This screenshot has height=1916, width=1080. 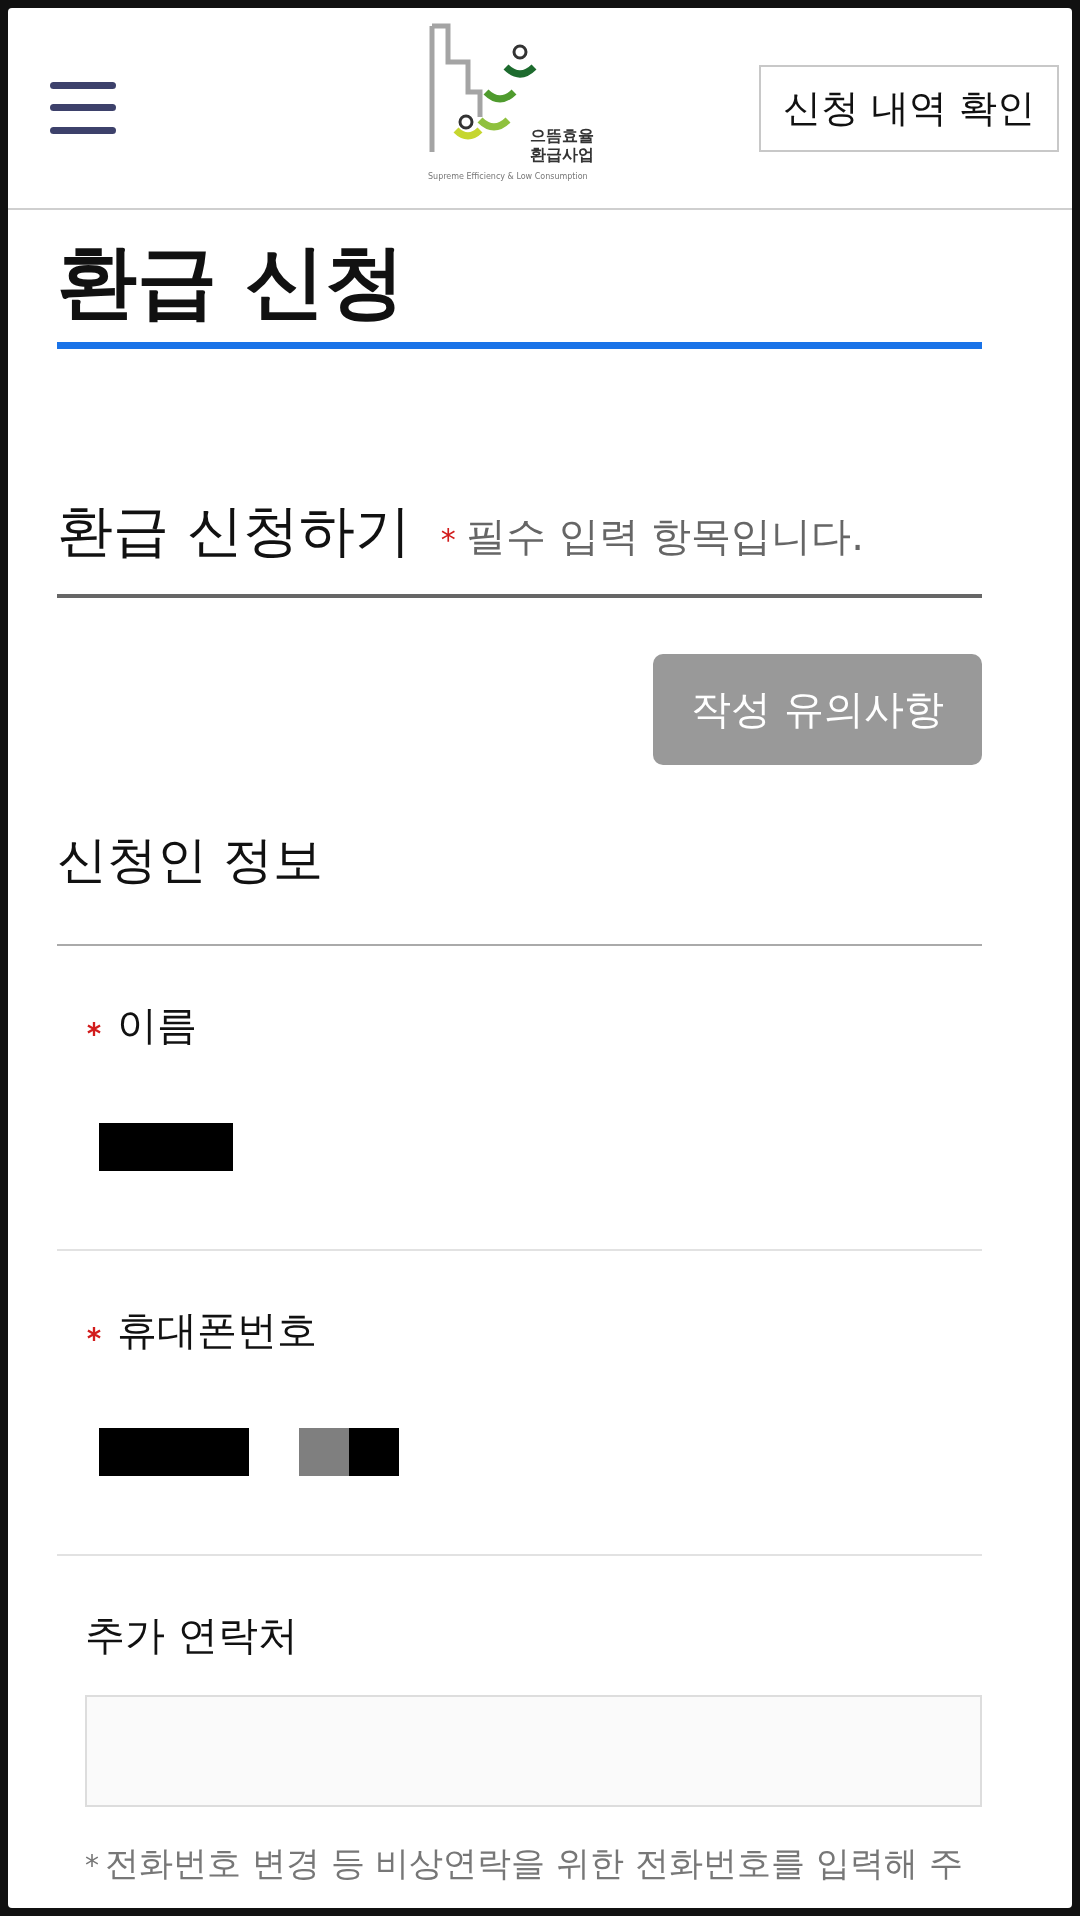 I want to click on input-field, so click(x=533, y=1751).